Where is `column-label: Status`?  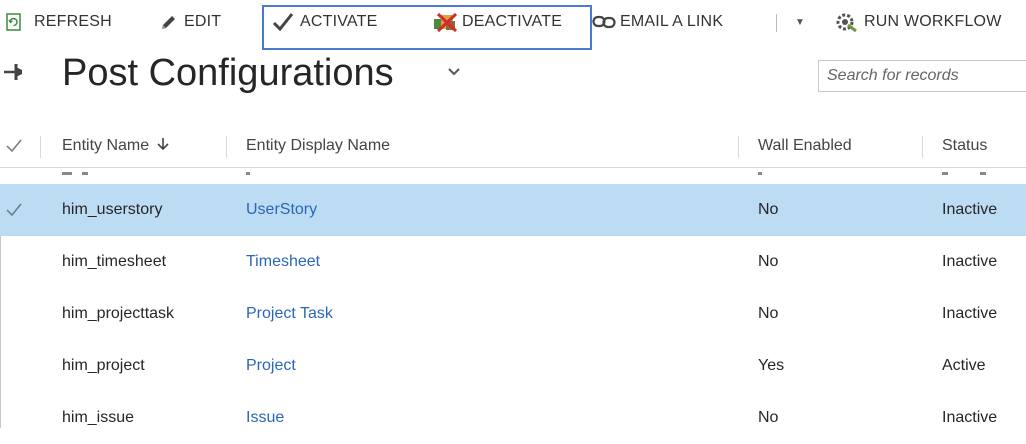 column-label: Status is located at coordinates (965, 145).